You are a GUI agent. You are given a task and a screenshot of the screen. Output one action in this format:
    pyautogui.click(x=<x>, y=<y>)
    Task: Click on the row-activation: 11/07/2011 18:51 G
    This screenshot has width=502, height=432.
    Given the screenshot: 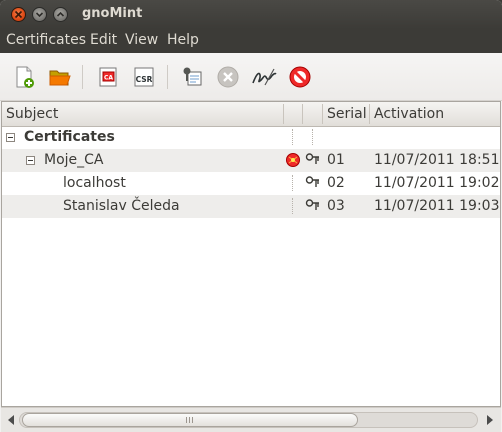 What is the action you would take?
    pyautogui.click(x=438, y=160)
    